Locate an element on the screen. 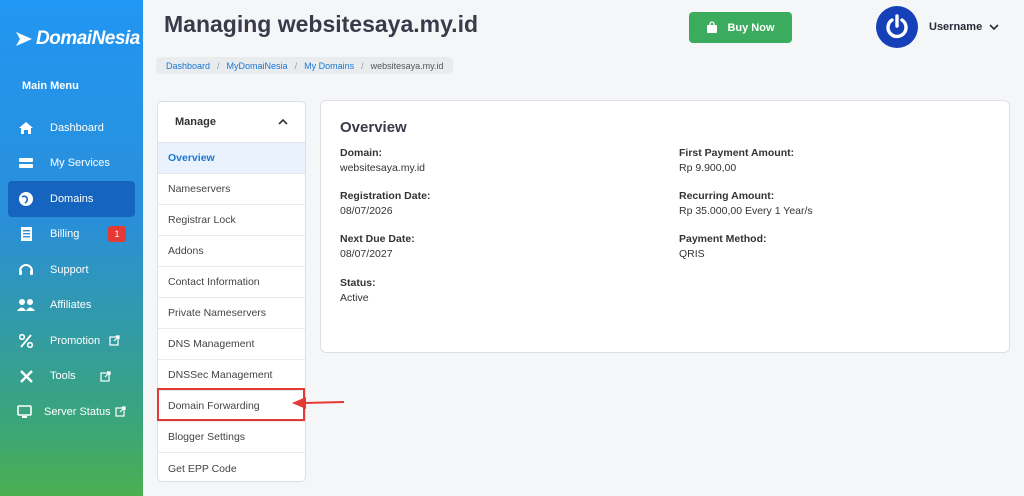 The height and width of the screenshot is (496, 1024). buy-now-button: Buy Now is located at coordinates (740, 27).